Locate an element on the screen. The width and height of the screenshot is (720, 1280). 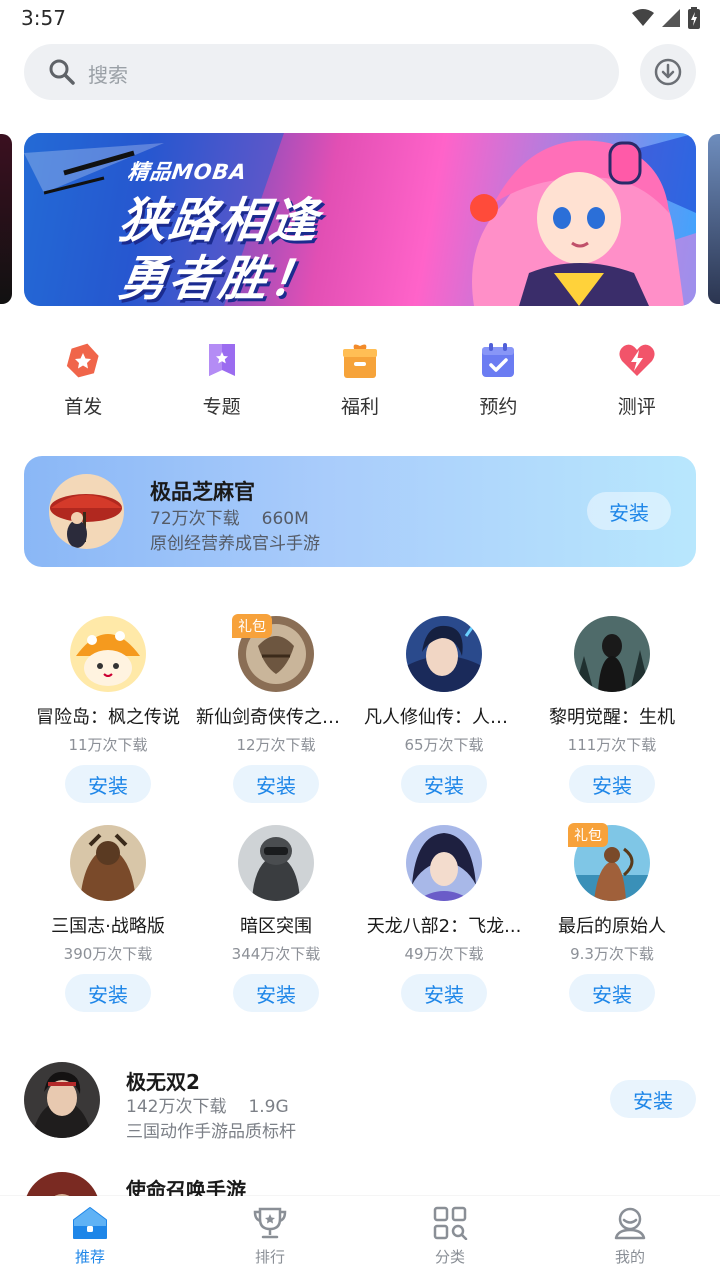
trophy-icon is located at coordinates (270, 1223).